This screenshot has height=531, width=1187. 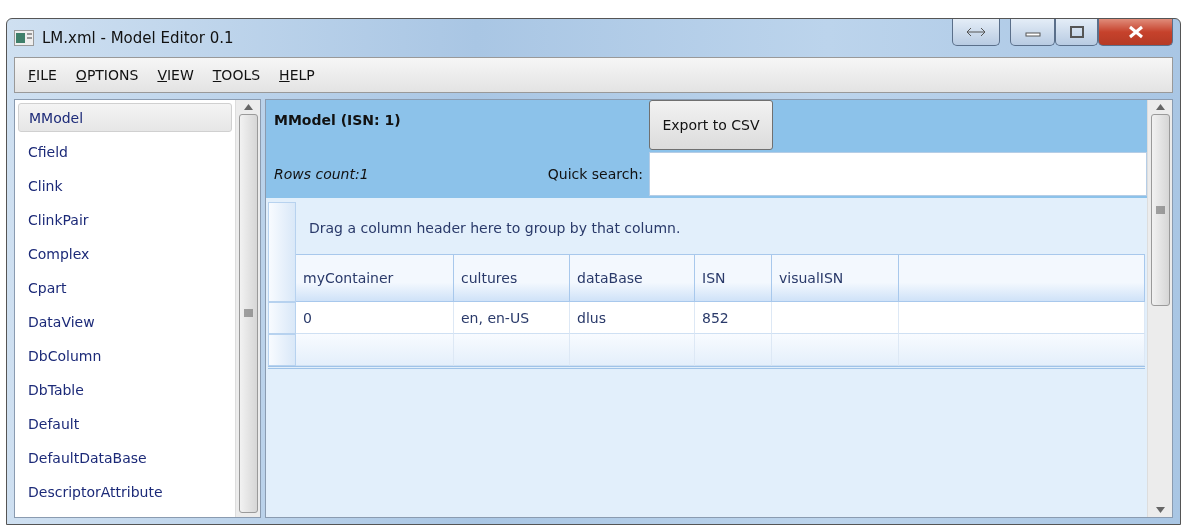 I want to click on sidebar-item: Cpart, so click(x=125, y=288).